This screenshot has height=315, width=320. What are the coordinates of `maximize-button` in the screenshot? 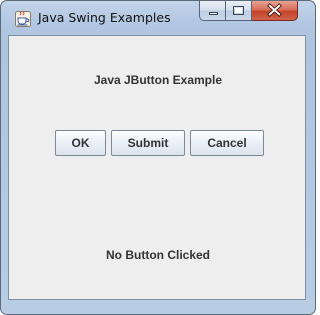 It's located at (239, 11).